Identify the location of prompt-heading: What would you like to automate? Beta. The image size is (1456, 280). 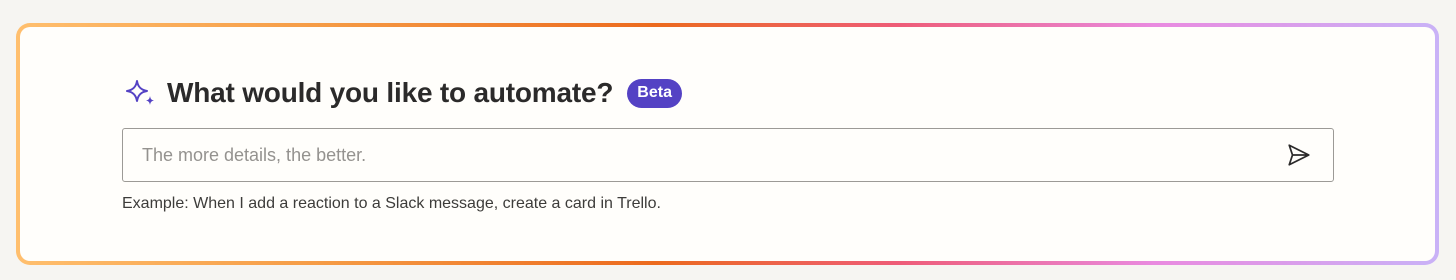
(403, 93).